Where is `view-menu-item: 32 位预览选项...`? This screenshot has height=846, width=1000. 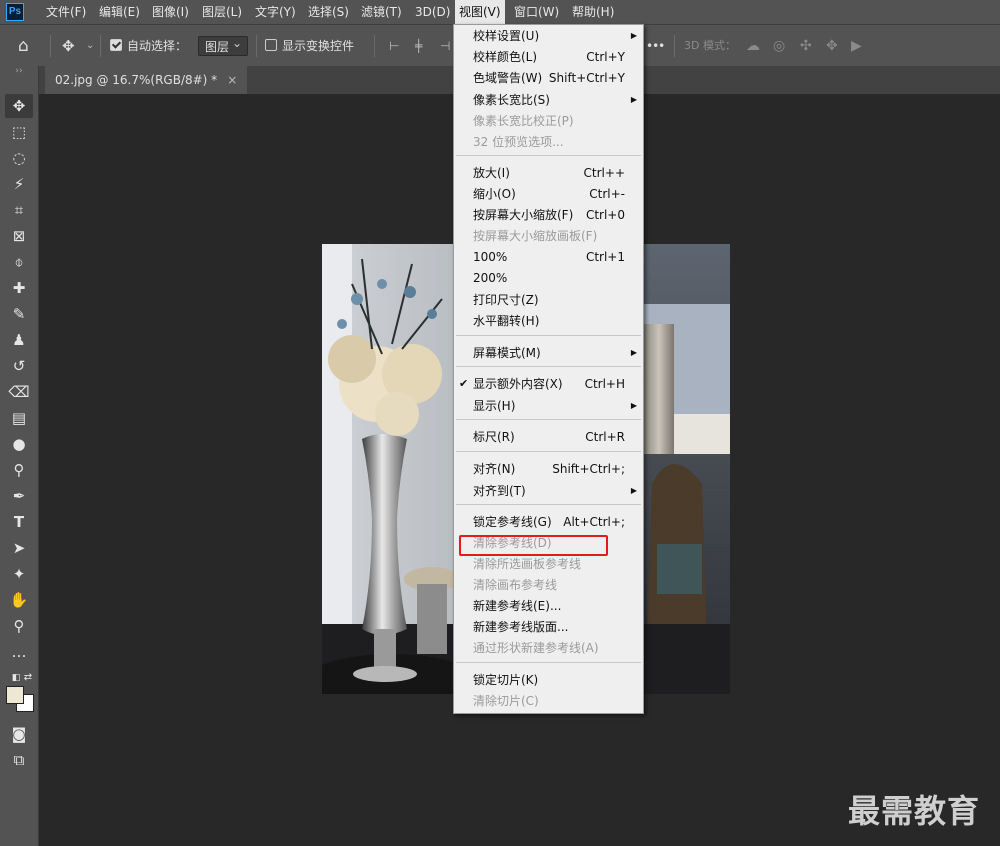
view-menu-item: 32 位预览选项... is located at coordinates (548, 142).